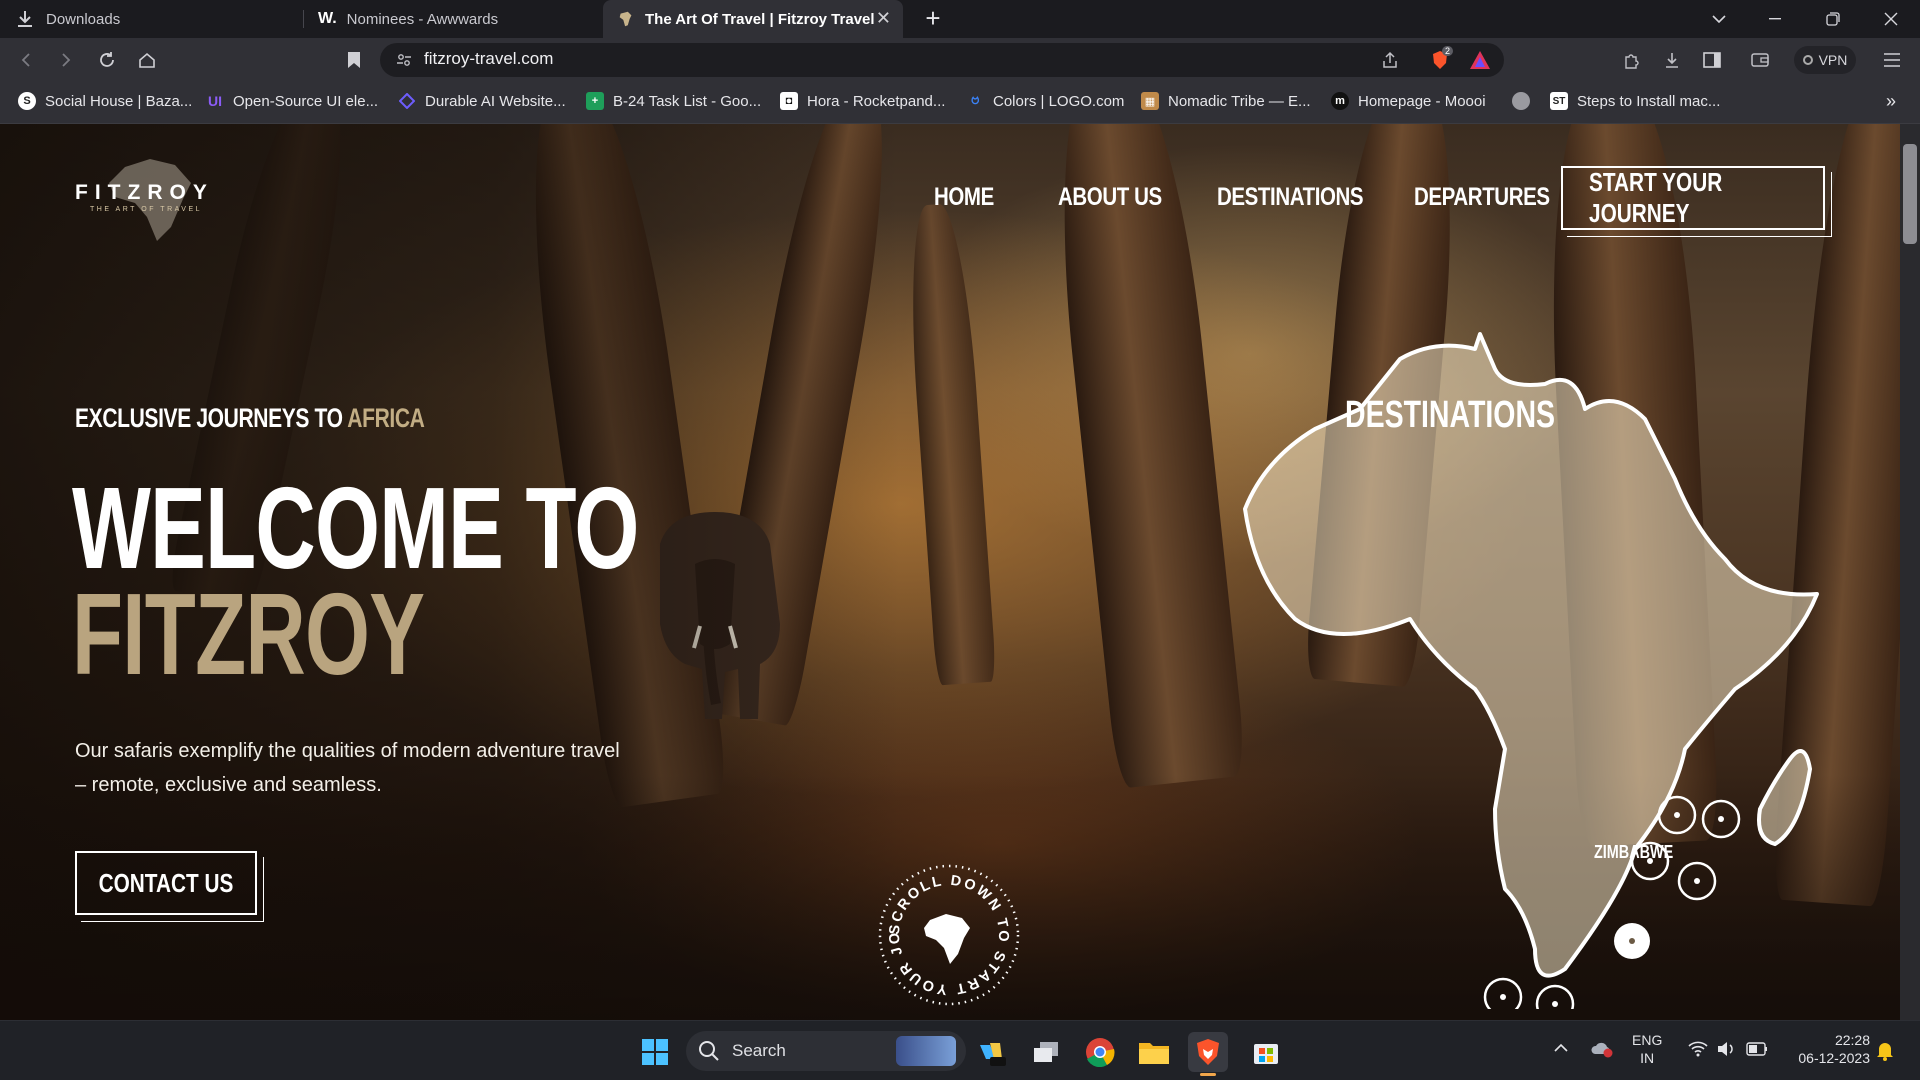 The height and width of the screenshot is (1080, 1920). What do you see at coordinates (1726, 1051) in the screenshot?
I see `volume-icon` at bounding box center [1726, 1051].